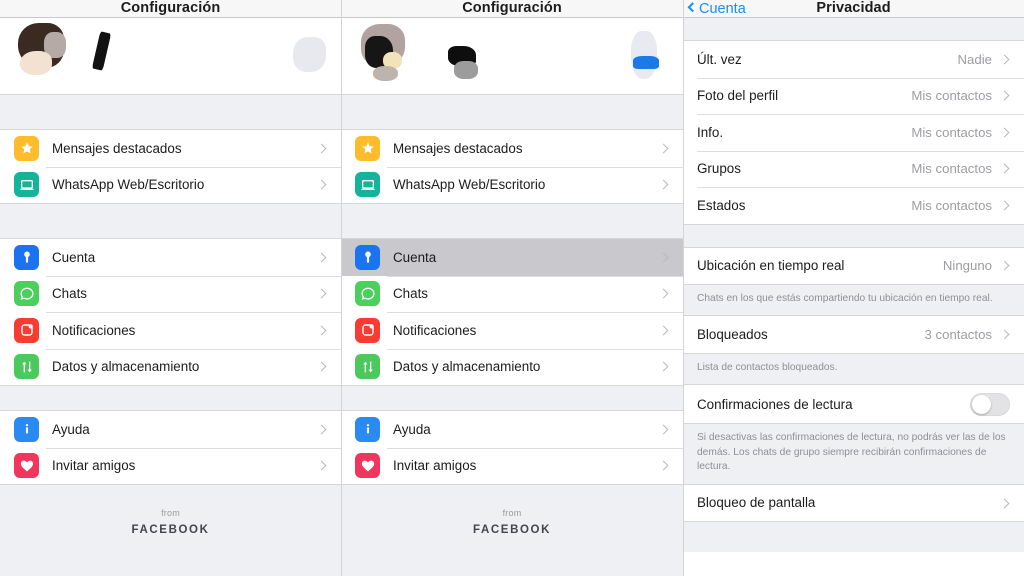 This screenshot has height=576, width=1024. What do you see at coordinates (309, 54) in the screenshot?
I see `profile-extra-redacted` at bounding box center [309, 54].